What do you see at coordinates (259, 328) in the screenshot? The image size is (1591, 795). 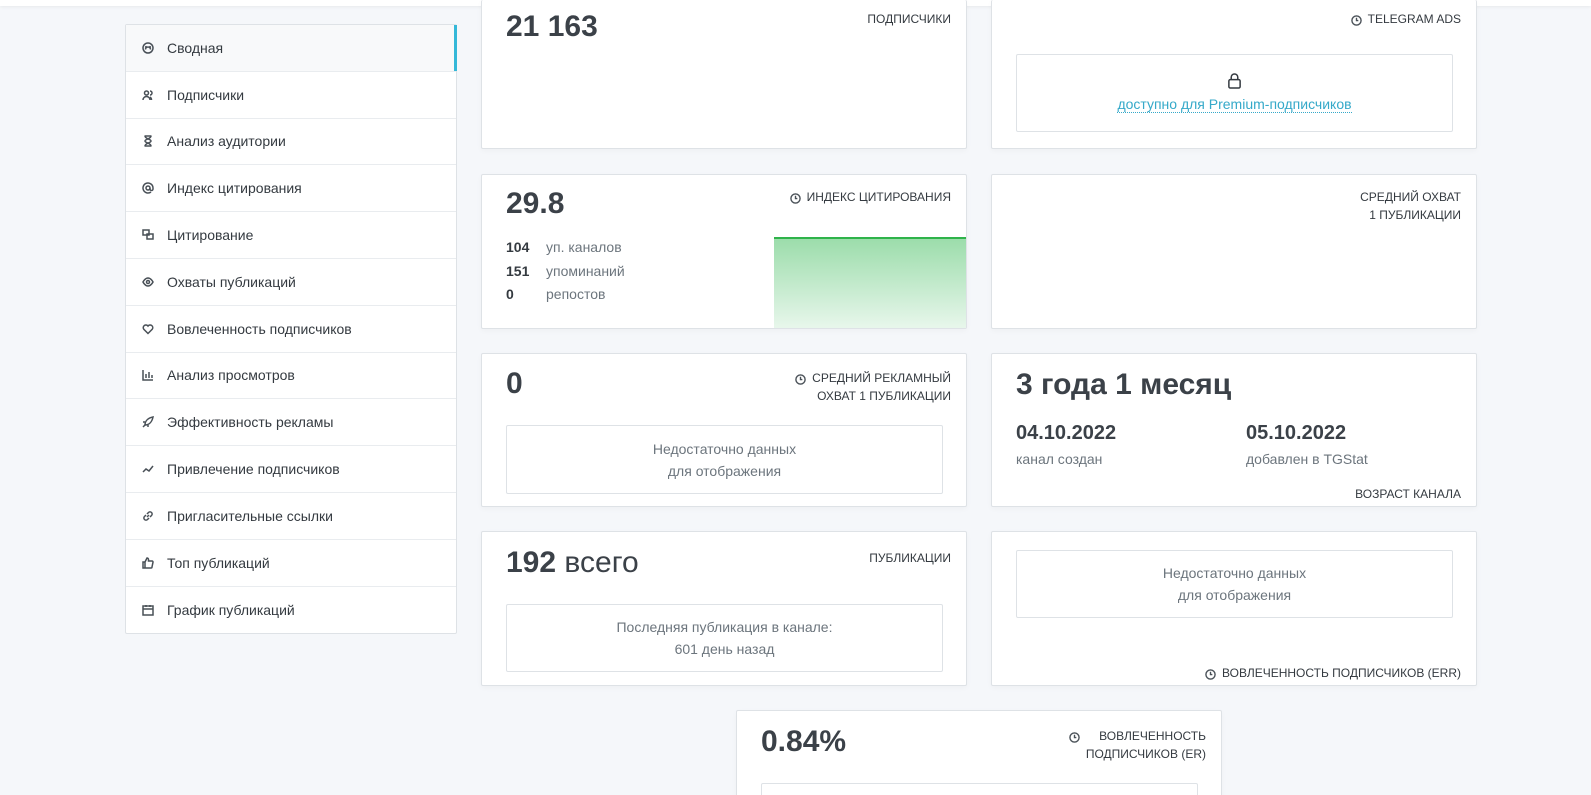 I see `sidebar-item-label: Вовлеченность подписчиков` at bounding box center [259, 328].